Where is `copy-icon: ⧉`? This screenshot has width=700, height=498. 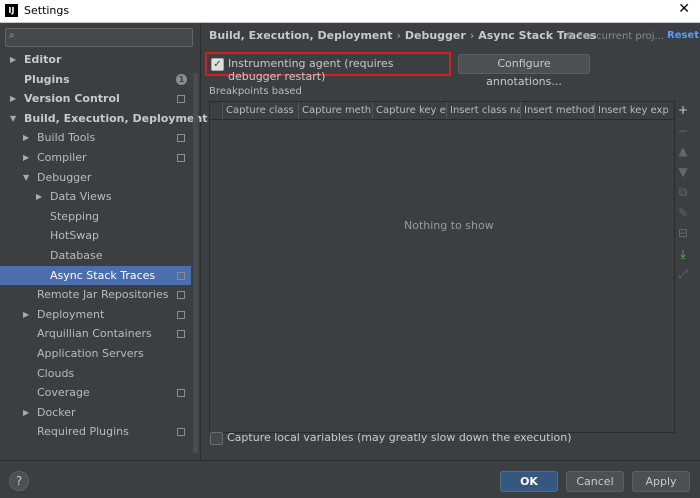
copy-icon: ⧉ is located at coordinates (683, 192).